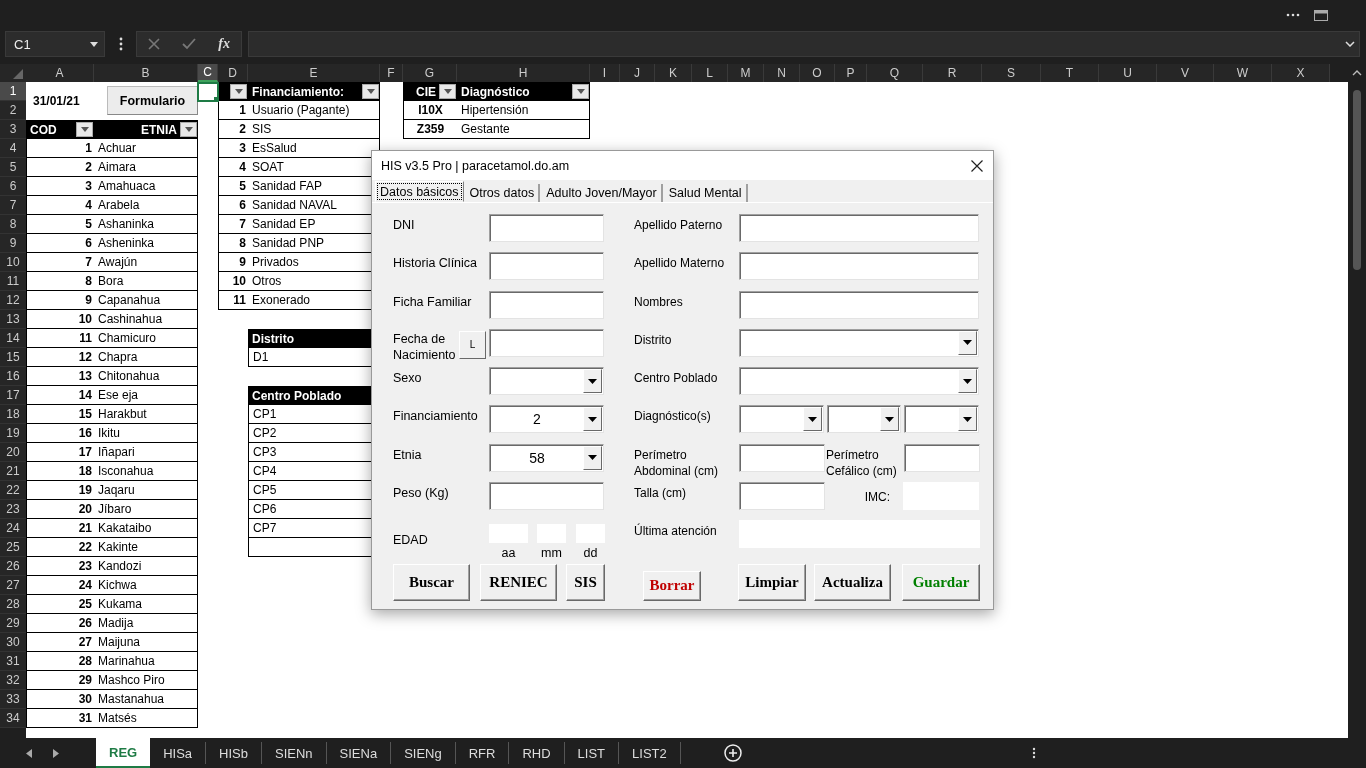 This screenshot has height=768, width=1366. What do you see at coordinates (314, 73) in the screenshot?
I see `column-header: E` at bounding box center [314, 73].